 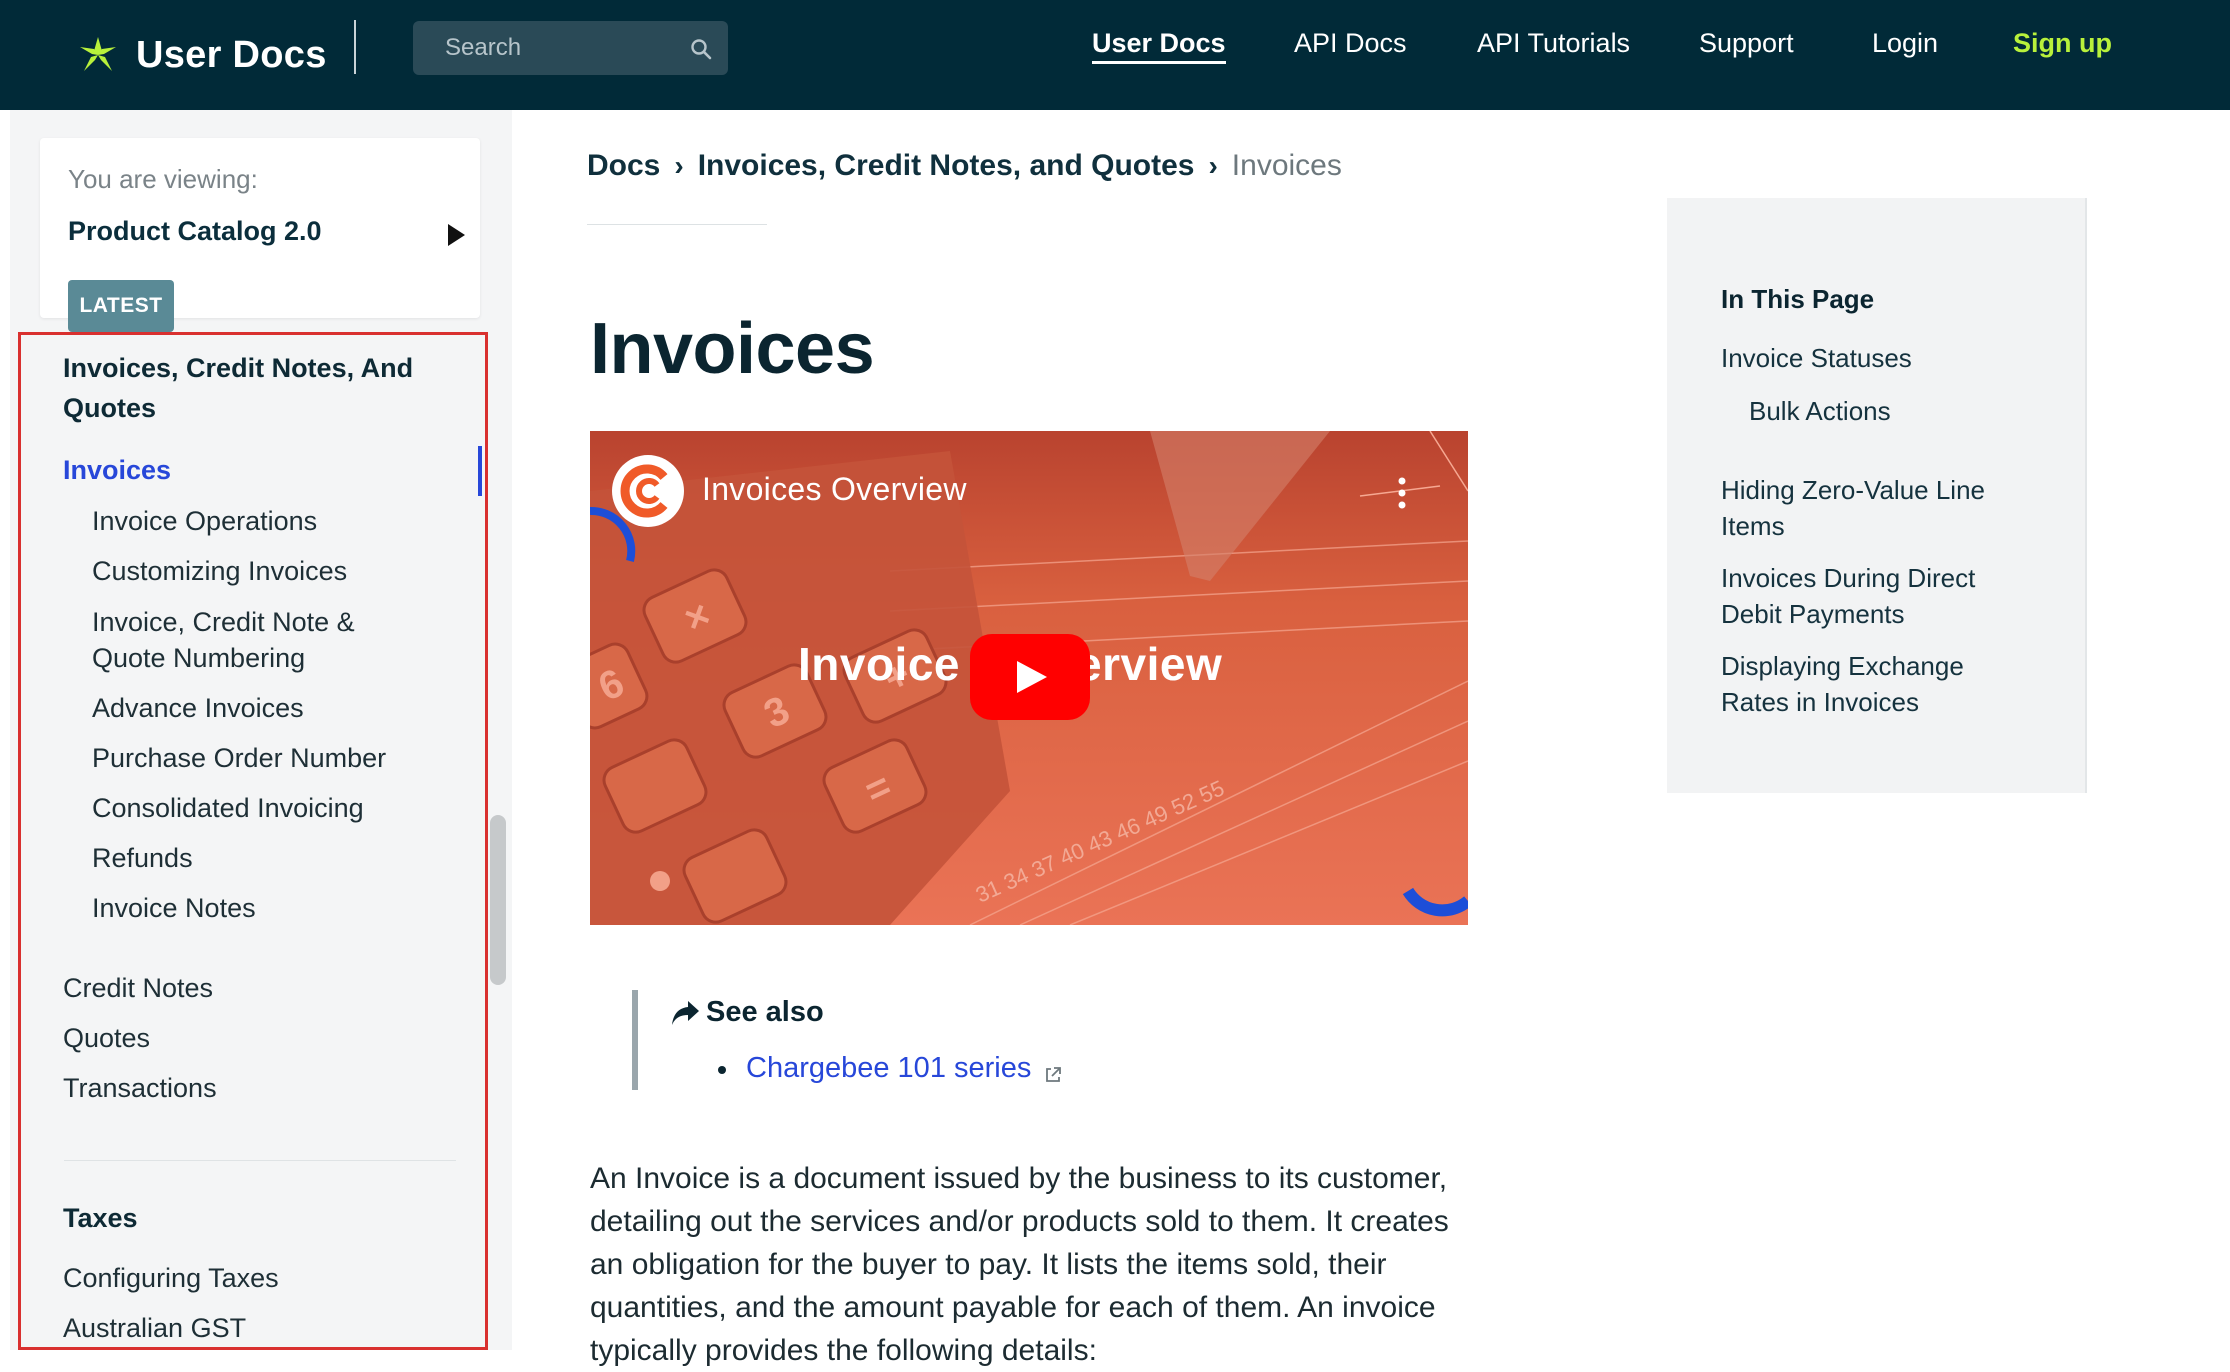 What do you see at coordinates (888, 1068) in the screenshot?
I see `chargebee-101-link: Chargebee 101 series` at bounding box center [888, 1068].